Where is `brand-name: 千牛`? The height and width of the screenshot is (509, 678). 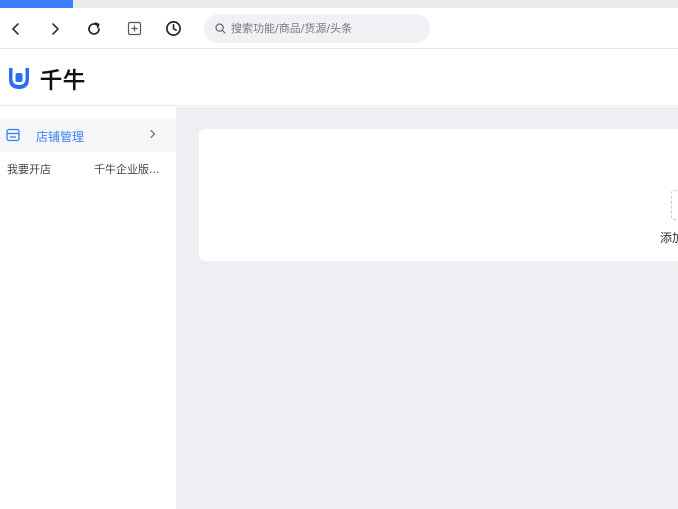 brand-name: 千牛 is located at coordinates (63, 81).